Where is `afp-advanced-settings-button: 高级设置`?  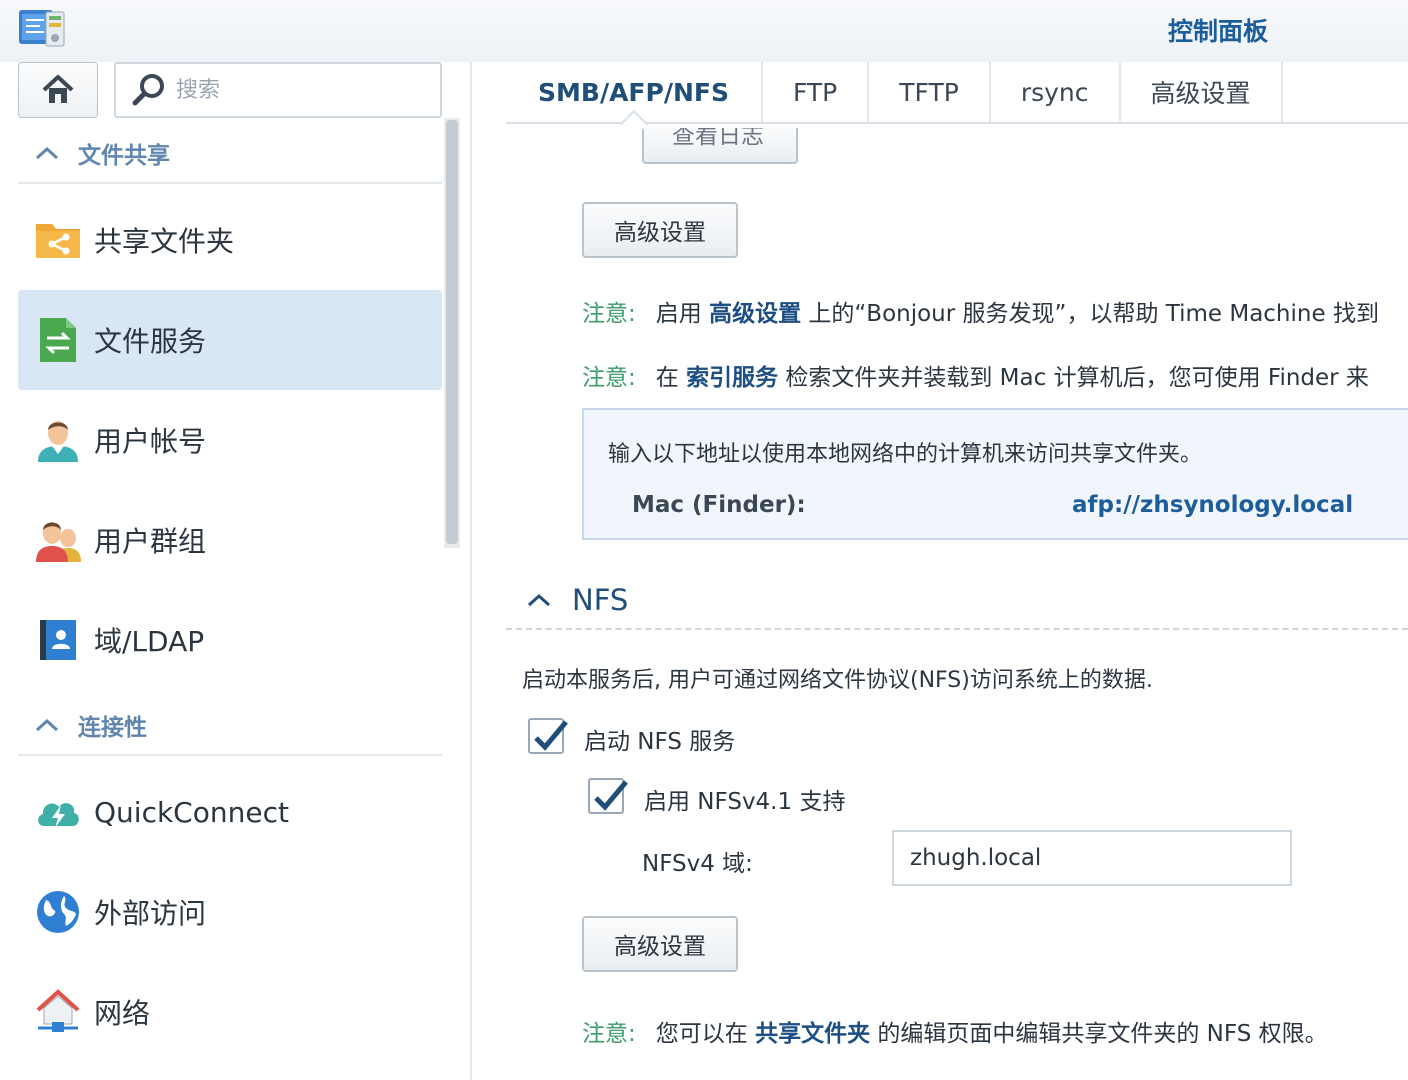
afp-advanced-settings-button: 高级设置 is located at coordinates (660, 230).